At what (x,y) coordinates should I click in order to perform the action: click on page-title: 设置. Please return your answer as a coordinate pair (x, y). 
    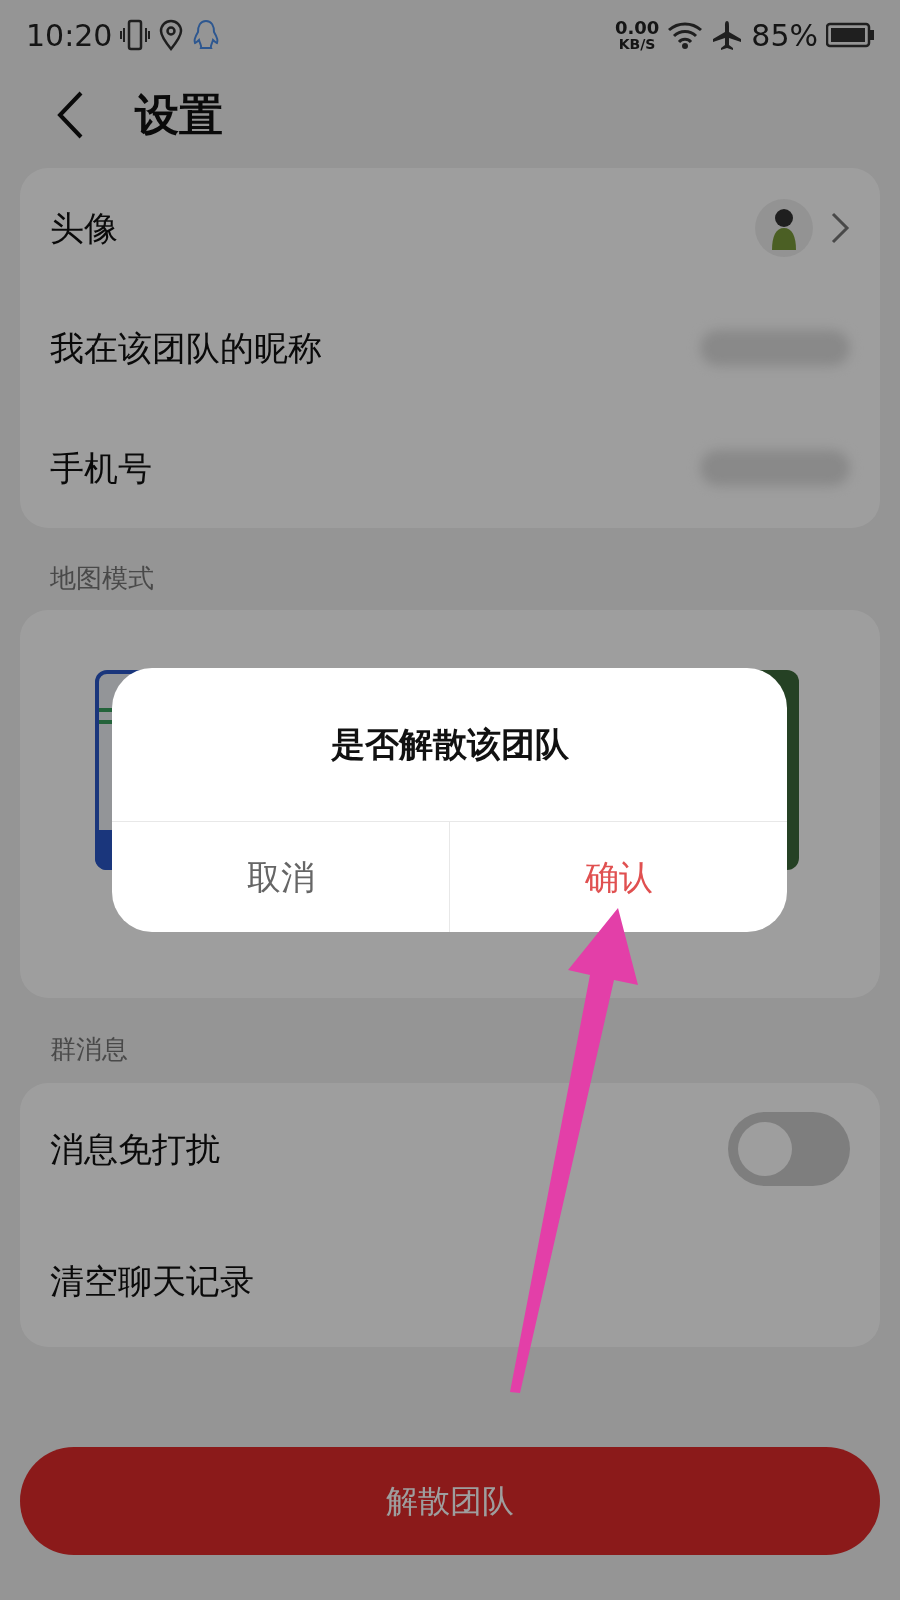
    Looking at the image, I should click on (179, 115).